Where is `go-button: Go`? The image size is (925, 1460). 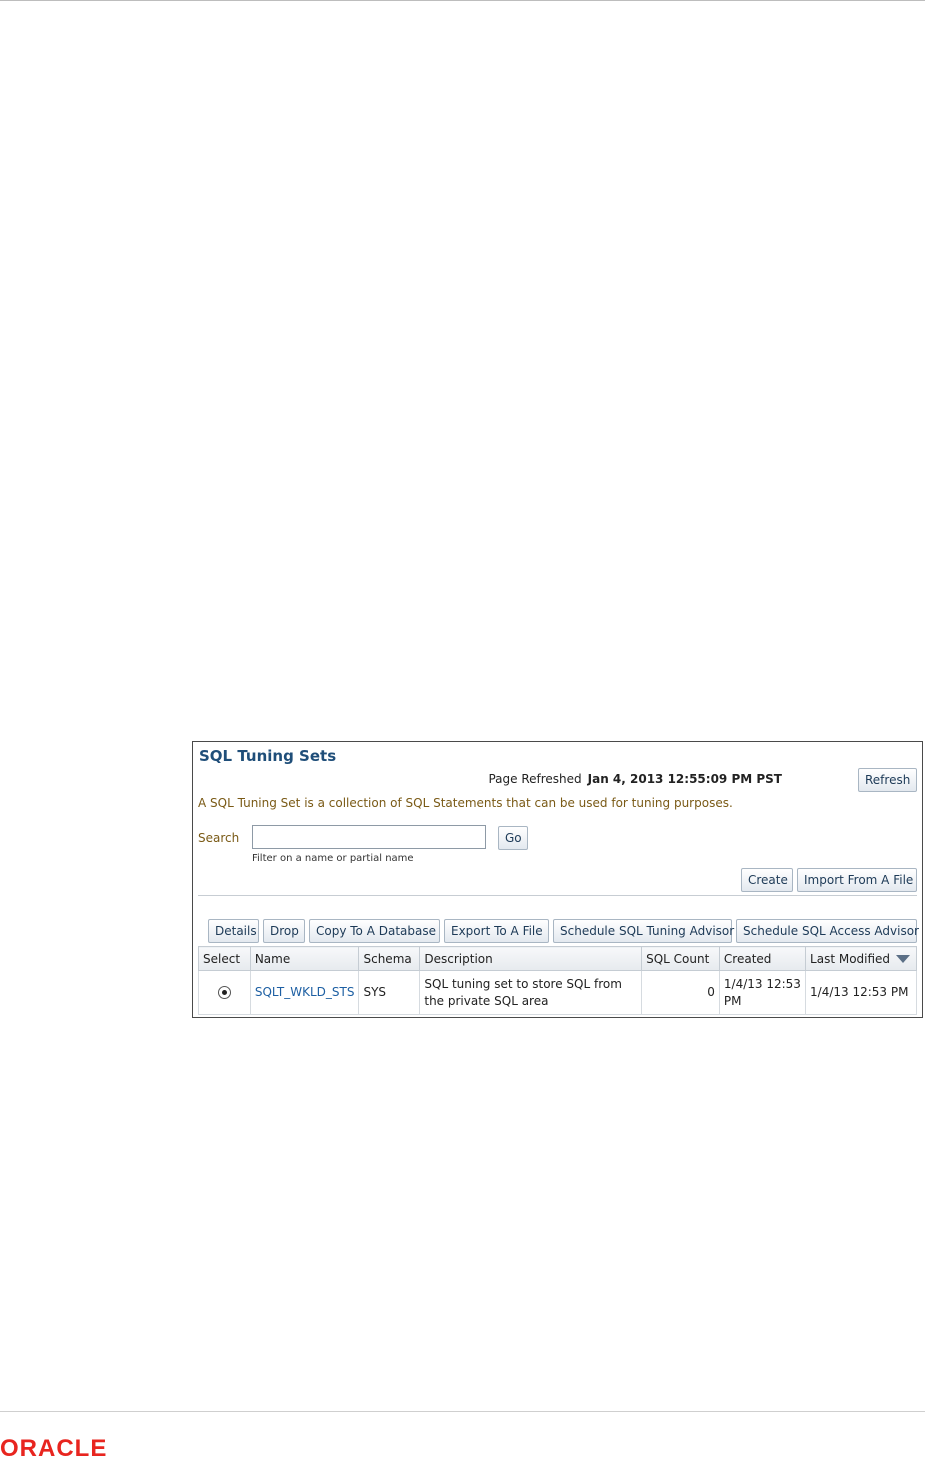 go-button: Go is located at coordinates (513, 838).